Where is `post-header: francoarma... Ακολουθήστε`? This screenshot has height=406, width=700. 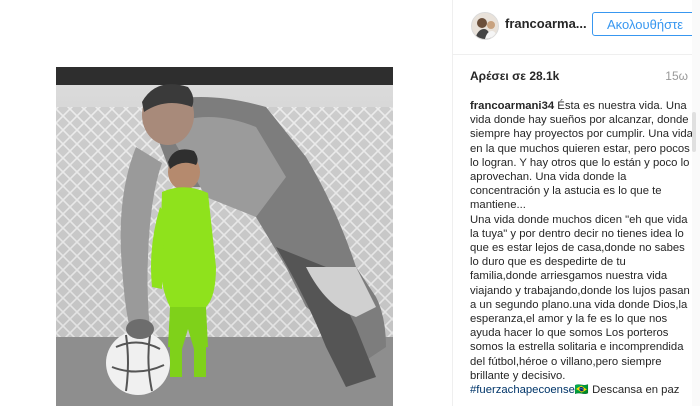
post-header: francoarma... Ακολουθήστε is located at coordinates (576, 27).